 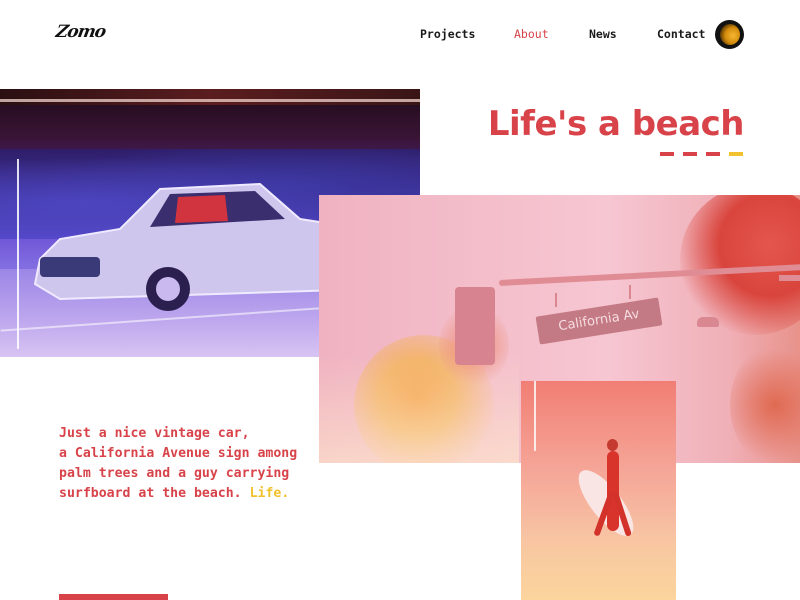 What do you see at coordinates (612, 445) in the screenshot?
I see `surfer-head` at bounding box center [612, 445].